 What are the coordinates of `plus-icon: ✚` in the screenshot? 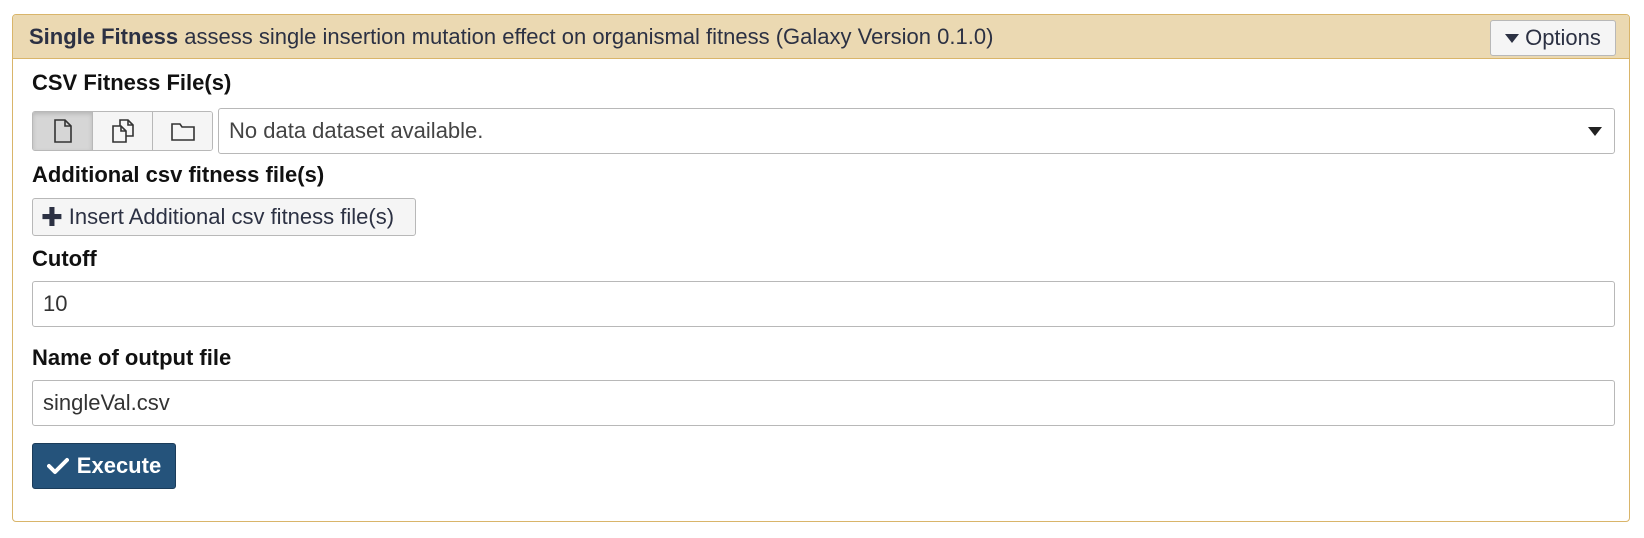 It's located at (52, 217).